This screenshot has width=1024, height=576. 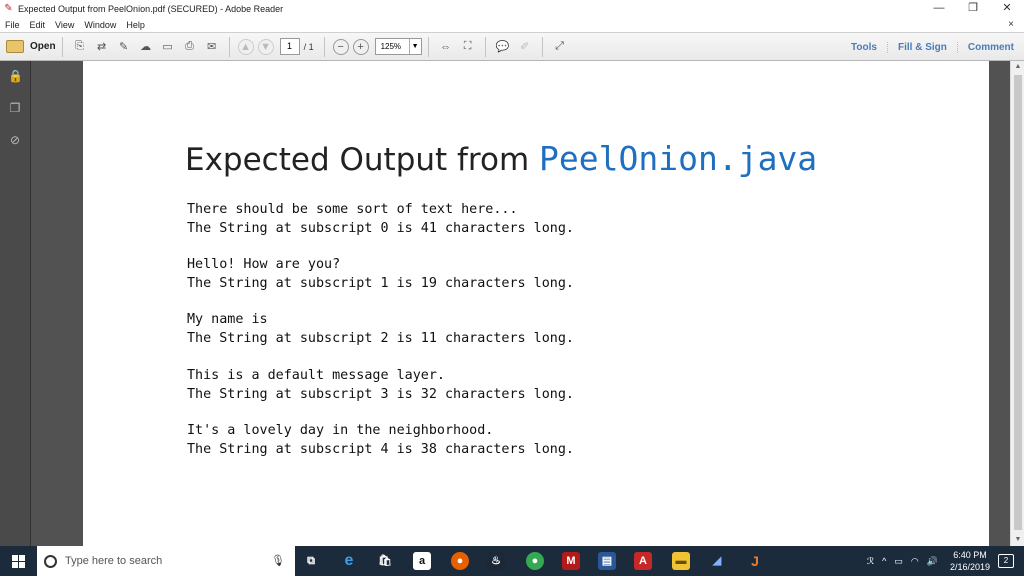 What do you see at coordinates (884, 561) in the screenshot?
I see `tray-overflow-icon: ^` at bounding box center [884, 561].